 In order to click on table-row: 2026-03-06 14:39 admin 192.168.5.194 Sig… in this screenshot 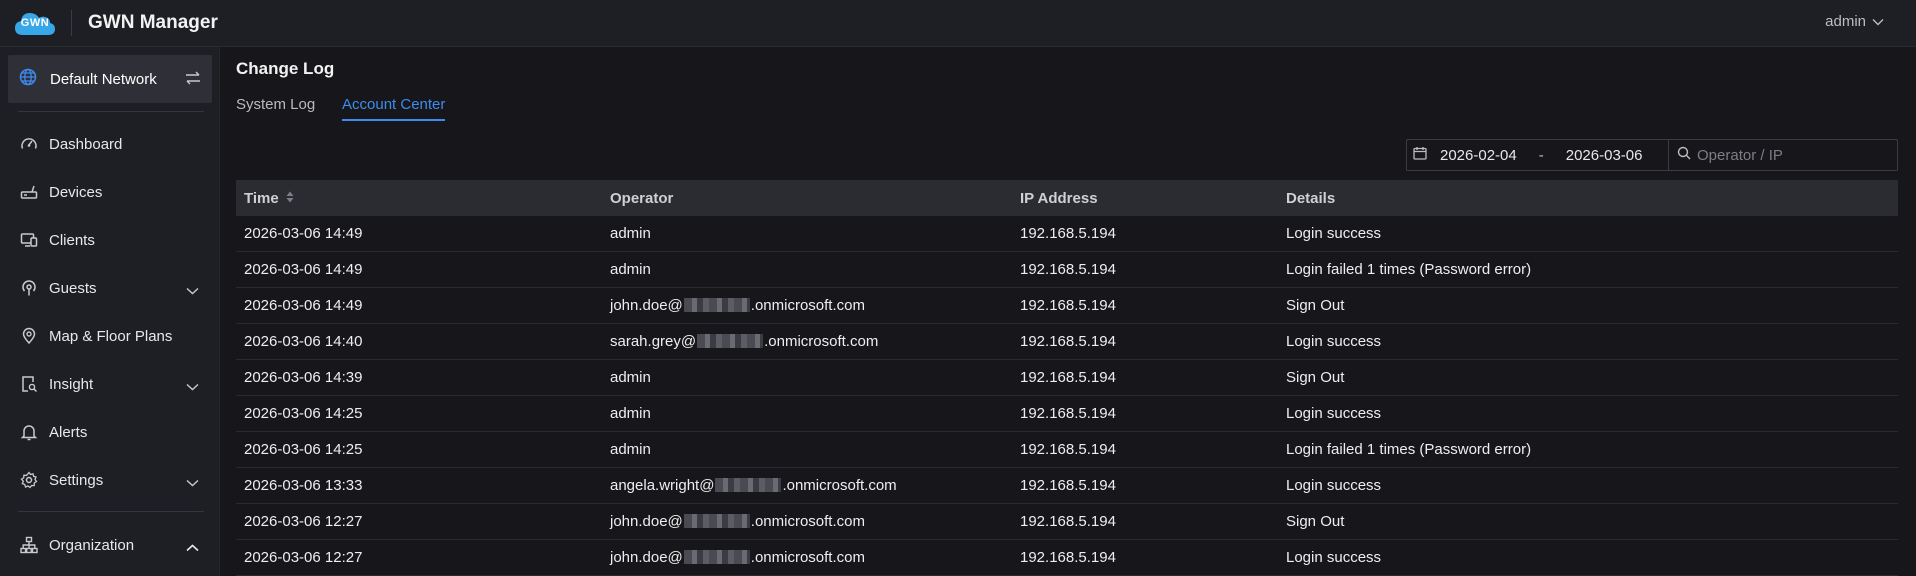, I will do `click(1067, 378)`.